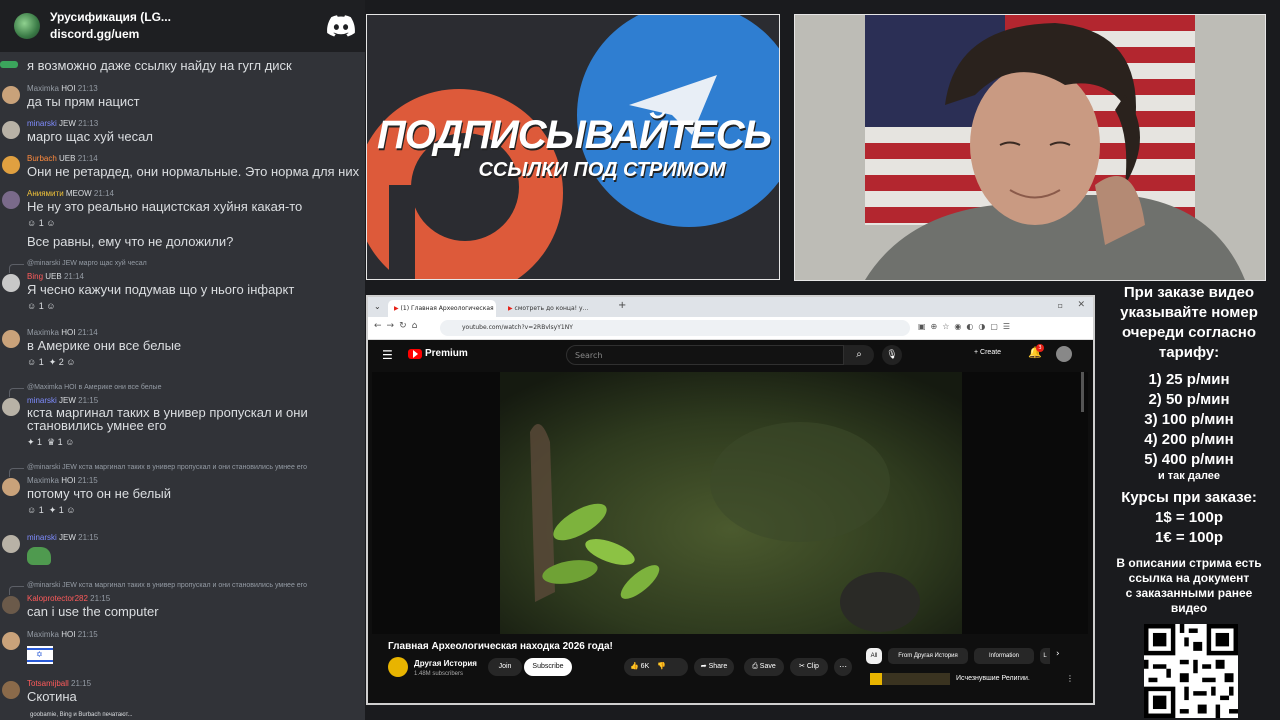 The width and height of the screenshot is (1280, 720). I want to click on tab-1: ▶ (1) Главная Археологическая ×, so click(442, 308).